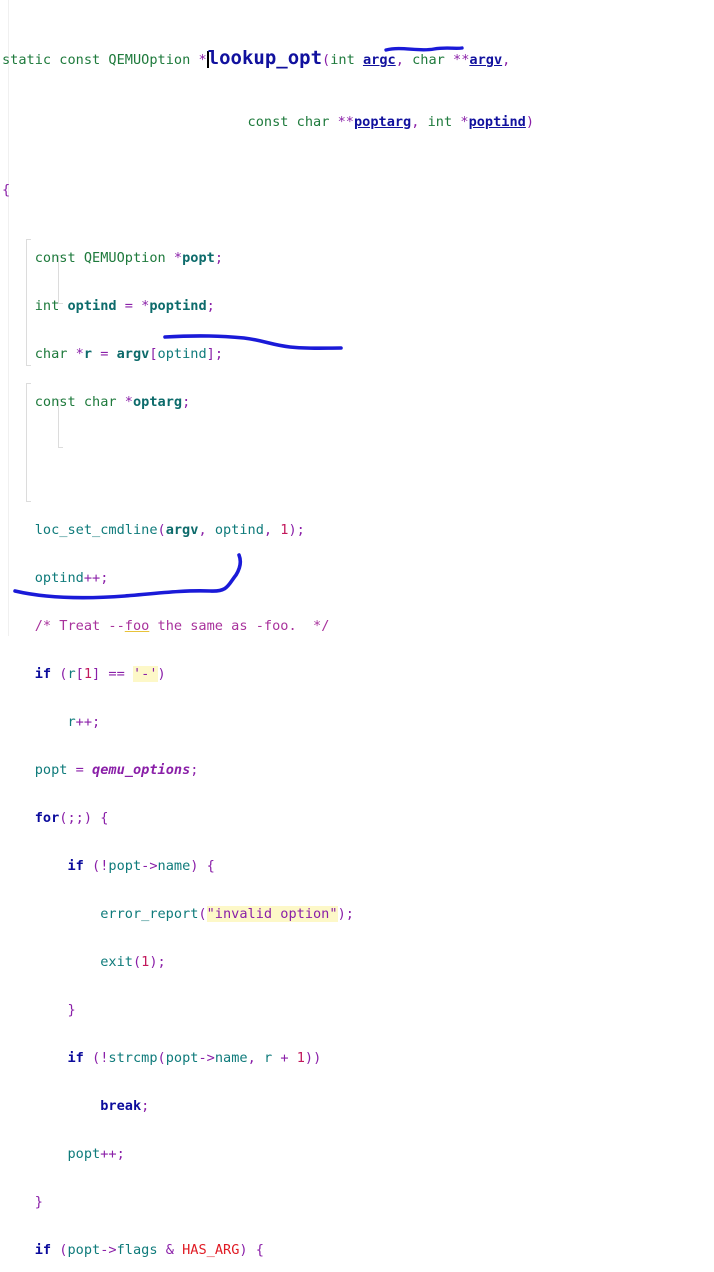  I want to click on code-line-19: }, so click(39, 1010).